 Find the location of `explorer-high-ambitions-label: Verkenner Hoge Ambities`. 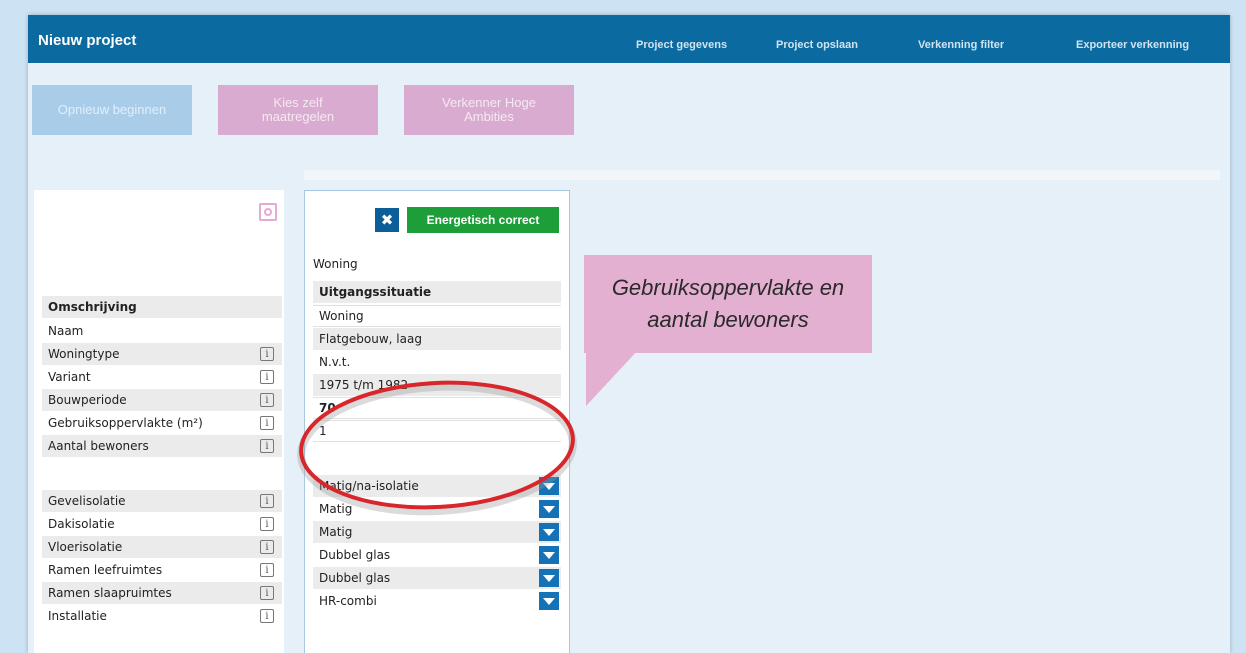

explorer-high-ambitions-label: Verkenner Hoge Ambities is located at coordinates (489, 109).